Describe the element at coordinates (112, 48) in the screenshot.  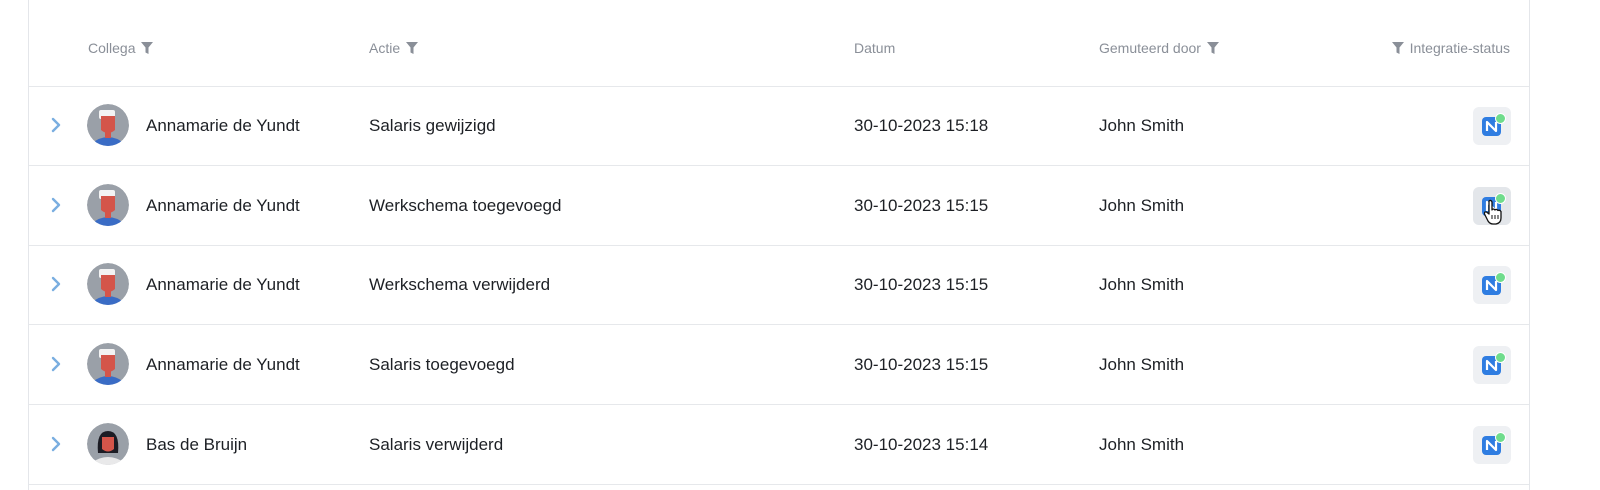
I see `column-header-collega-label: Collega` at that location.